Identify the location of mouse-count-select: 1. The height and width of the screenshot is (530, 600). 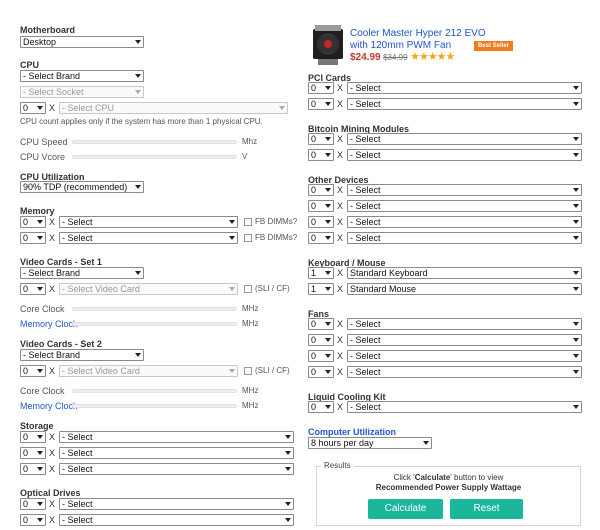
(321, 289).